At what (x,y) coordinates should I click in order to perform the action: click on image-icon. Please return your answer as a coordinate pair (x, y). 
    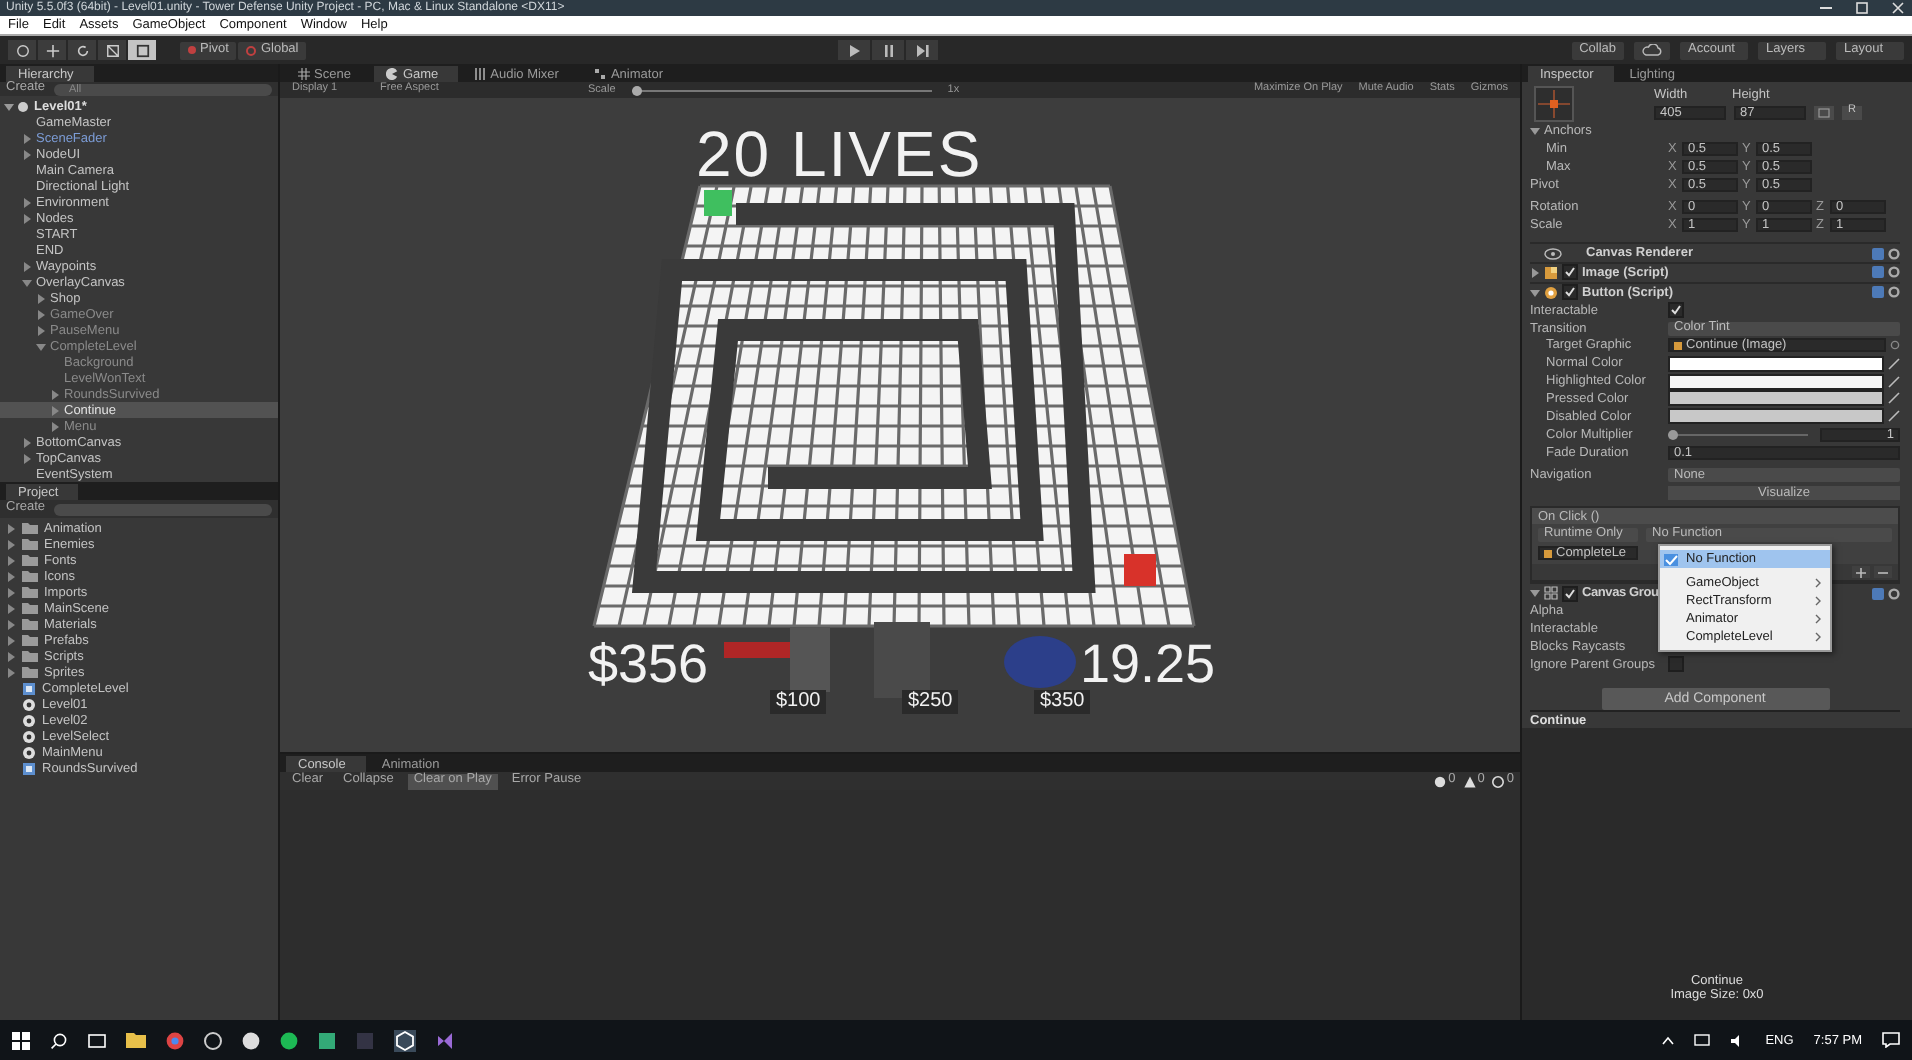
    Looking at the image, I should click on (1551, 272).